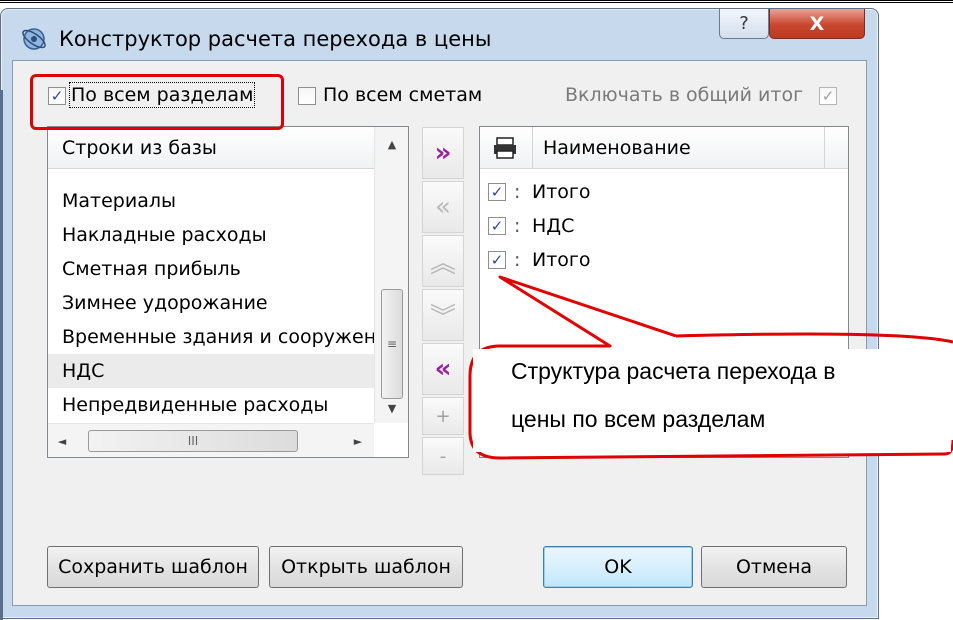 The height and width of the screenshot is (620, 953). Describe the element at coordinates (443, 416) in the screenshot. I see `plus-button: +` at that location.